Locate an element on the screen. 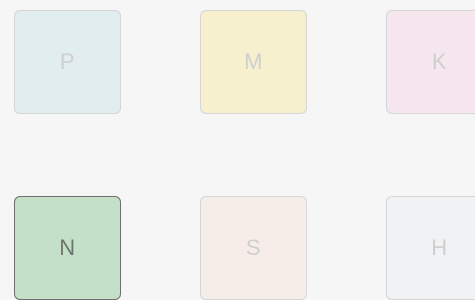  tile-h: H is located at coordinates (430, 248).